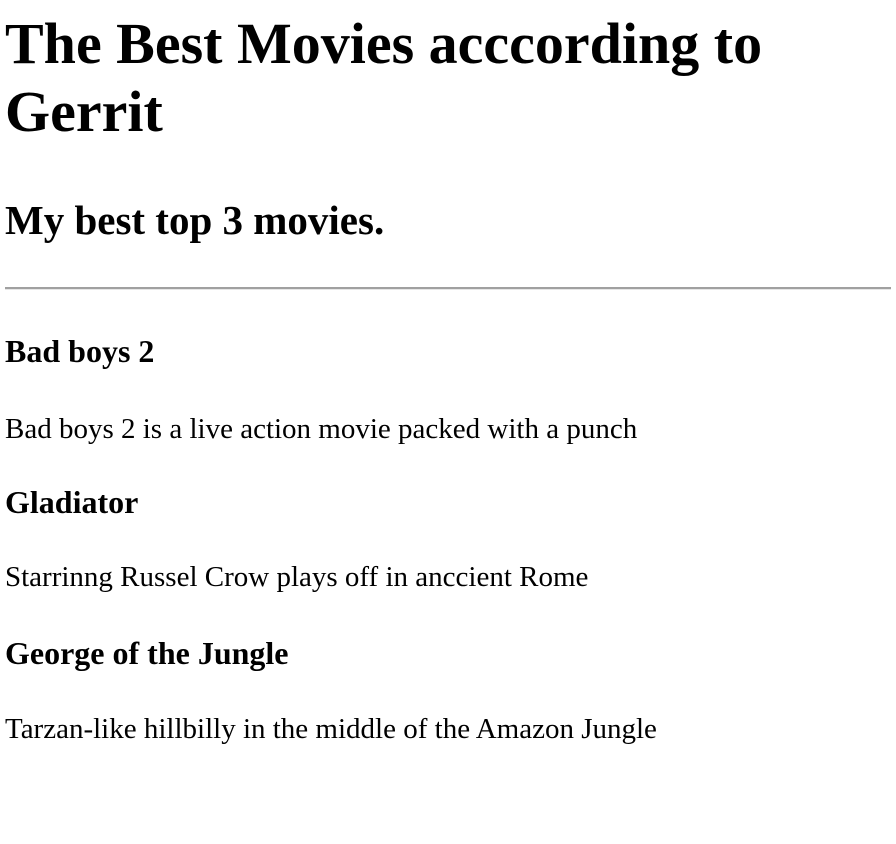 Image resolution: width=896 pixels, height=844 pixels. What do you see at coordinates (147, 653) in the screenshot?
I see `movie-title: George of the Jungle` at bounding box center [147, 653].